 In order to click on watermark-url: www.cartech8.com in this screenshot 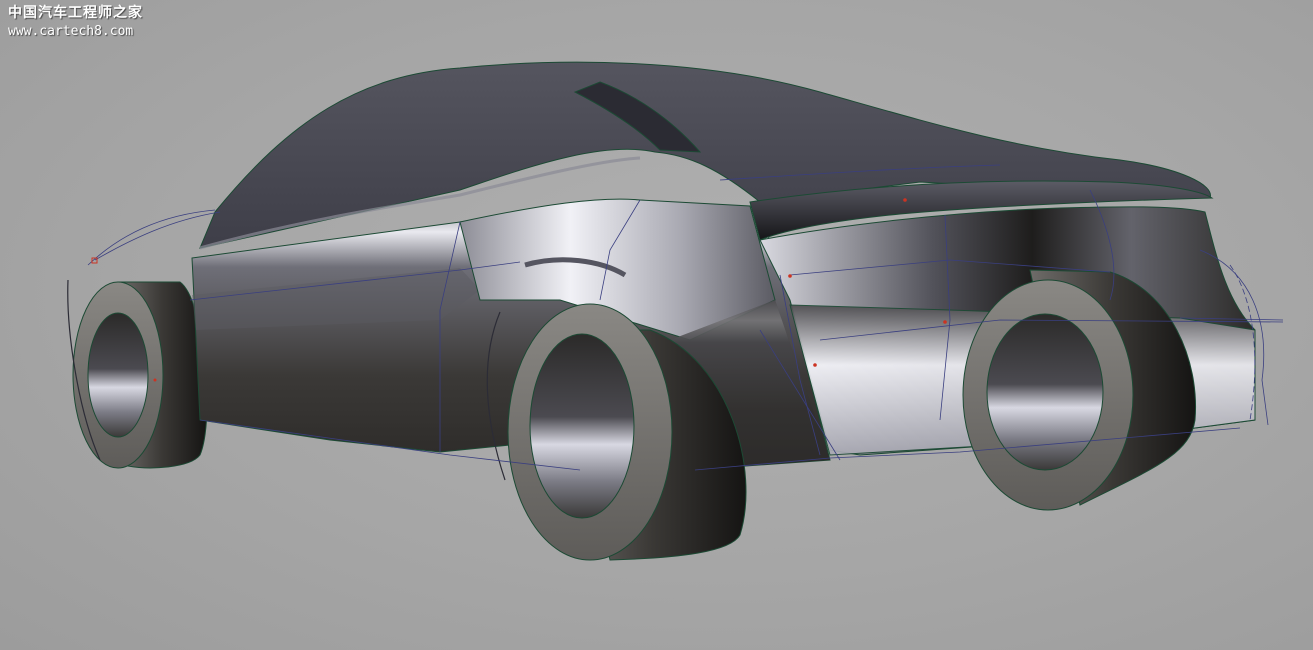, I will do `click(71, 31)`.